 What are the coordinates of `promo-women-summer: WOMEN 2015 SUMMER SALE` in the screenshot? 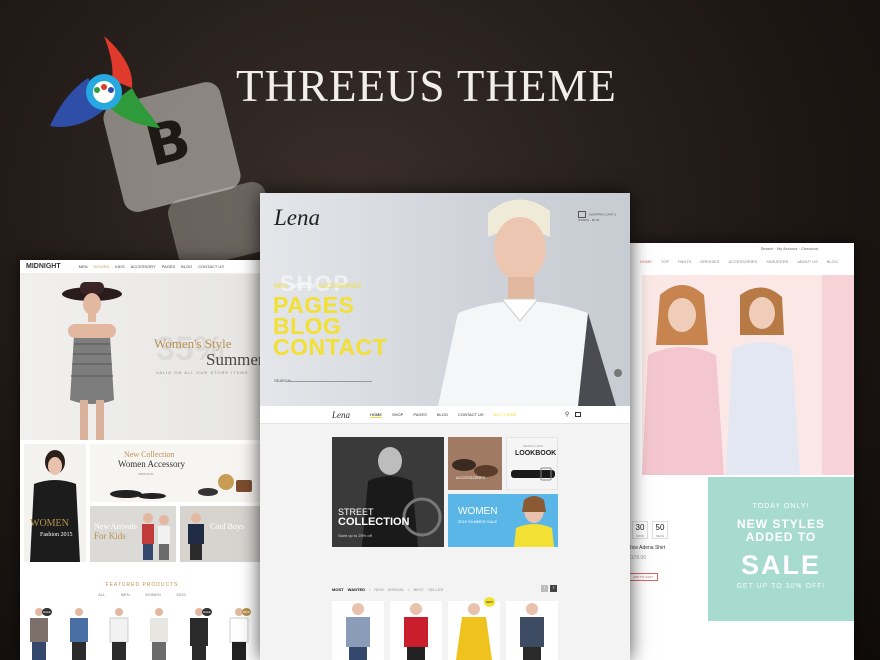 It's located at (503, 520).